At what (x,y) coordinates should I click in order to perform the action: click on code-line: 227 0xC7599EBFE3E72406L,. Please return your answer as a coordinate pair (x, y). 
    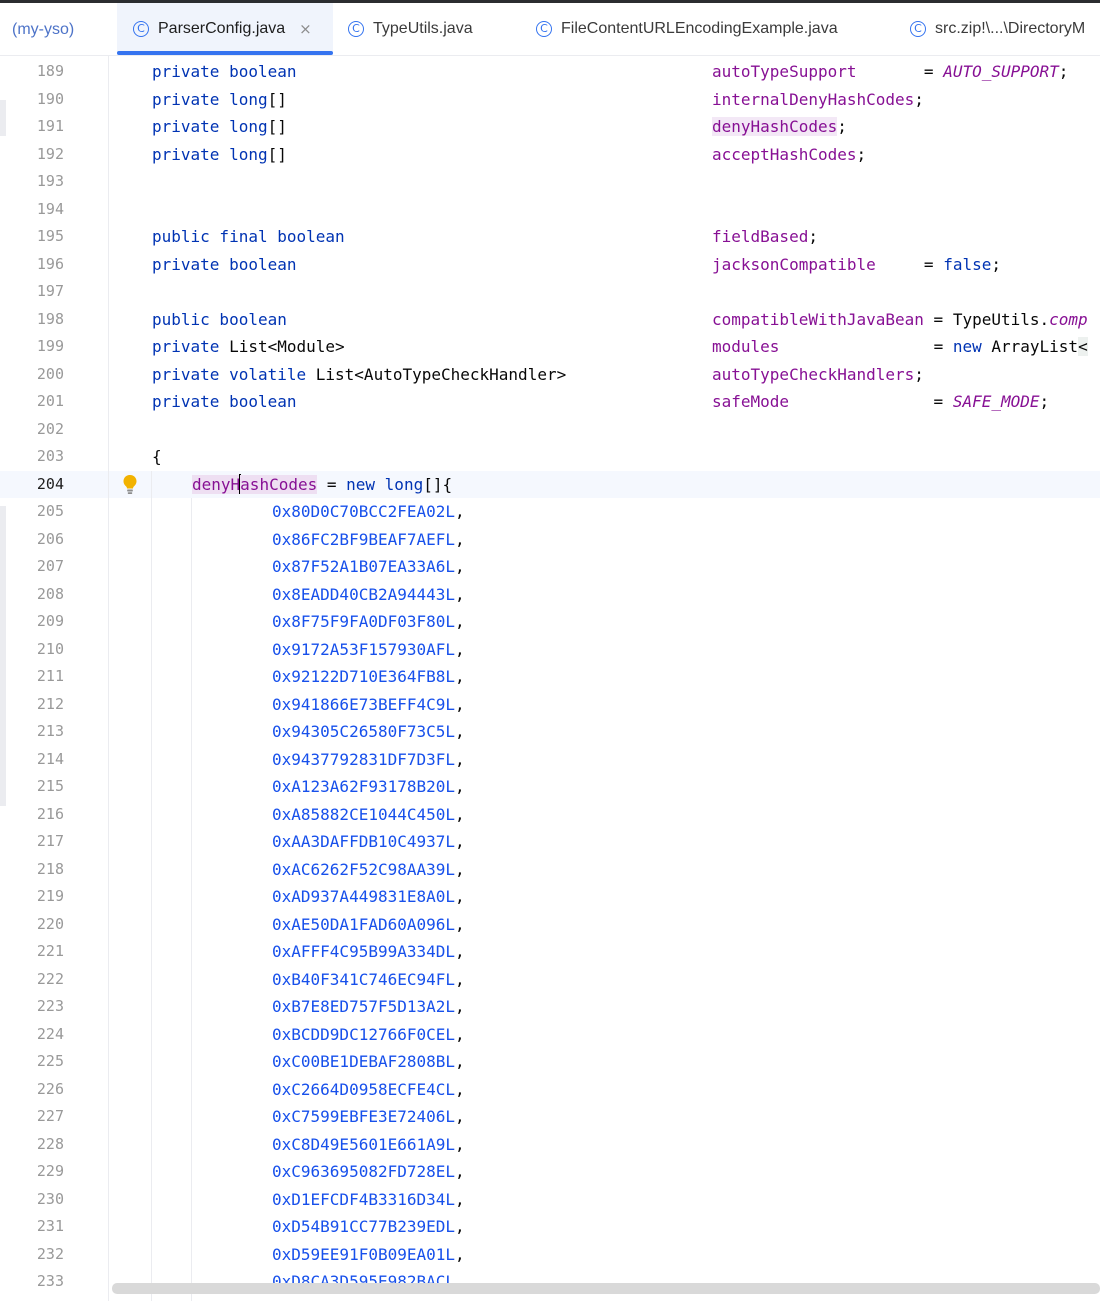
    Looking at the image, I should click on (550, 1117).